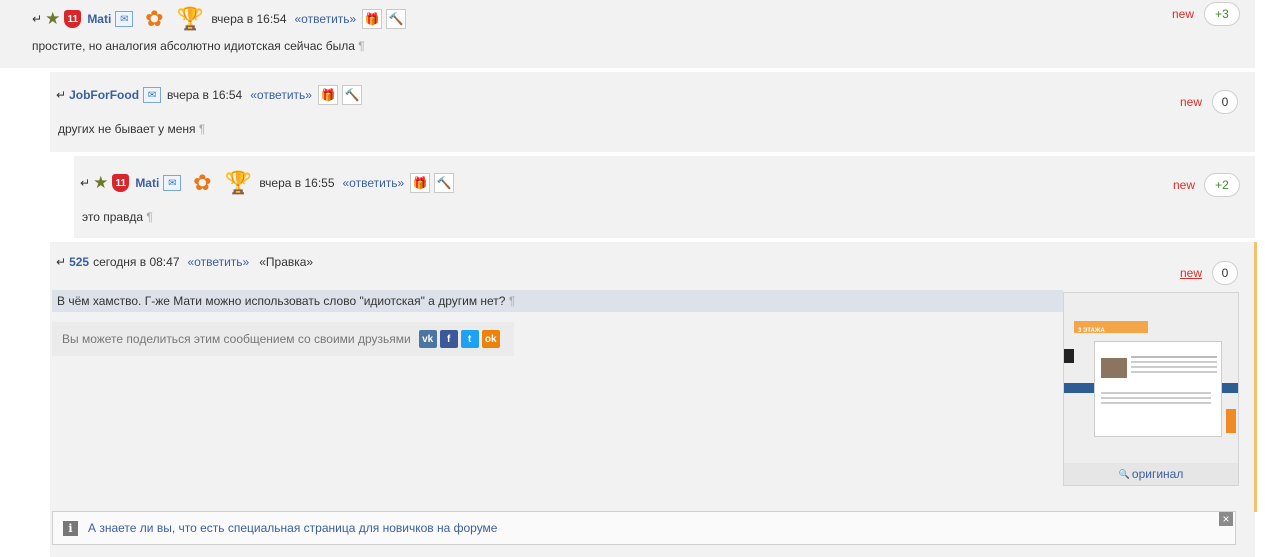  I want to click on comment-body: это правда, so click(112, 217).